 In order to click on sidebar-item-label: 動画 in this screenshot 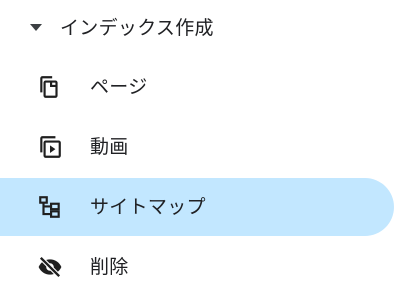, I will do `click(109, 147)`.